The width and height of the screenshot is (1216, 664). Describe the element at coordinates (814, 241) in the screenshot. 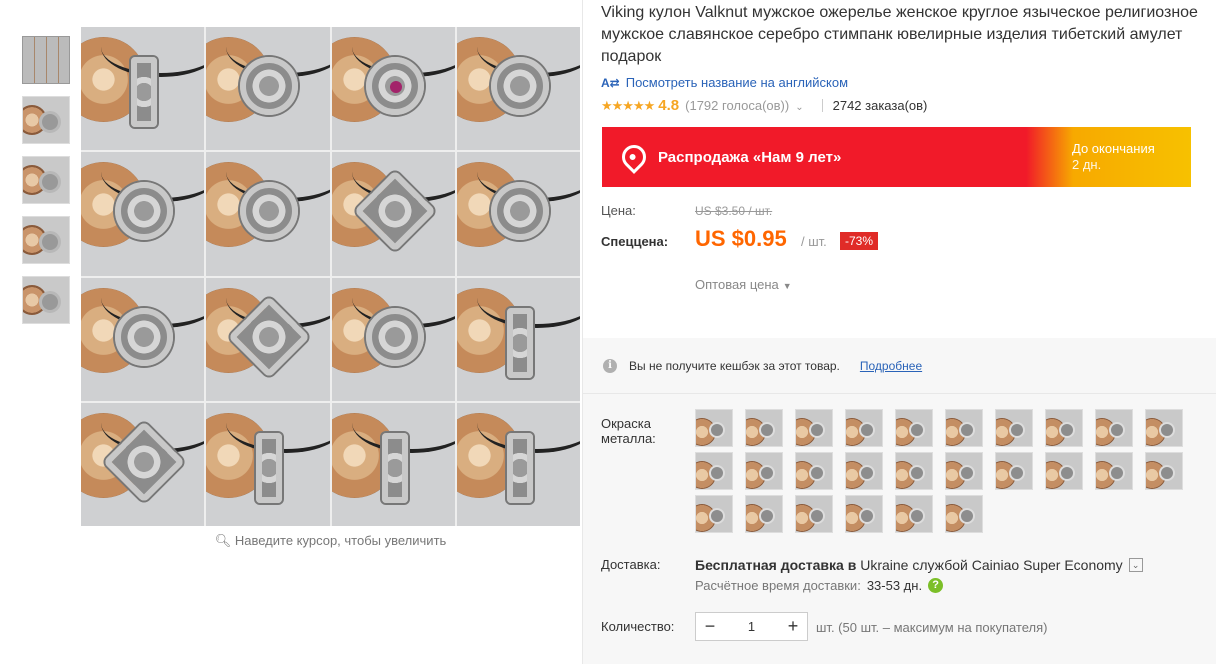

I see `per-unit: / шт.` at that location.